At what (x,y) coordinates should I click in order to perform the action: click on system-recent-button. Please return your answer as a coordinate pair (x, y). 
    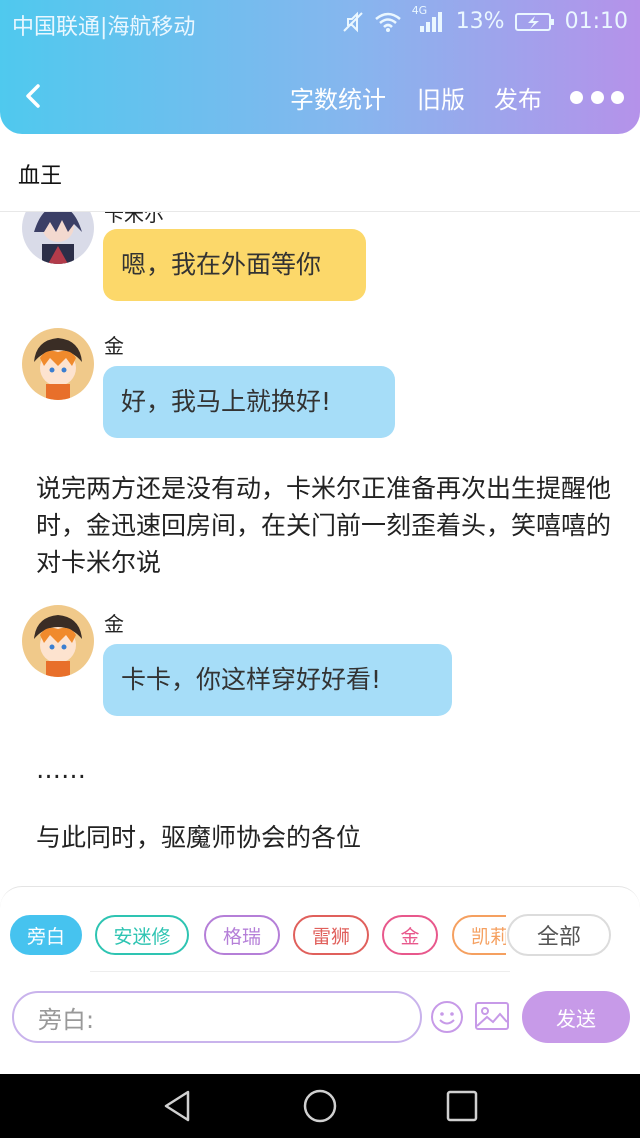
    Looking at the image, I should click on (462, 1106).